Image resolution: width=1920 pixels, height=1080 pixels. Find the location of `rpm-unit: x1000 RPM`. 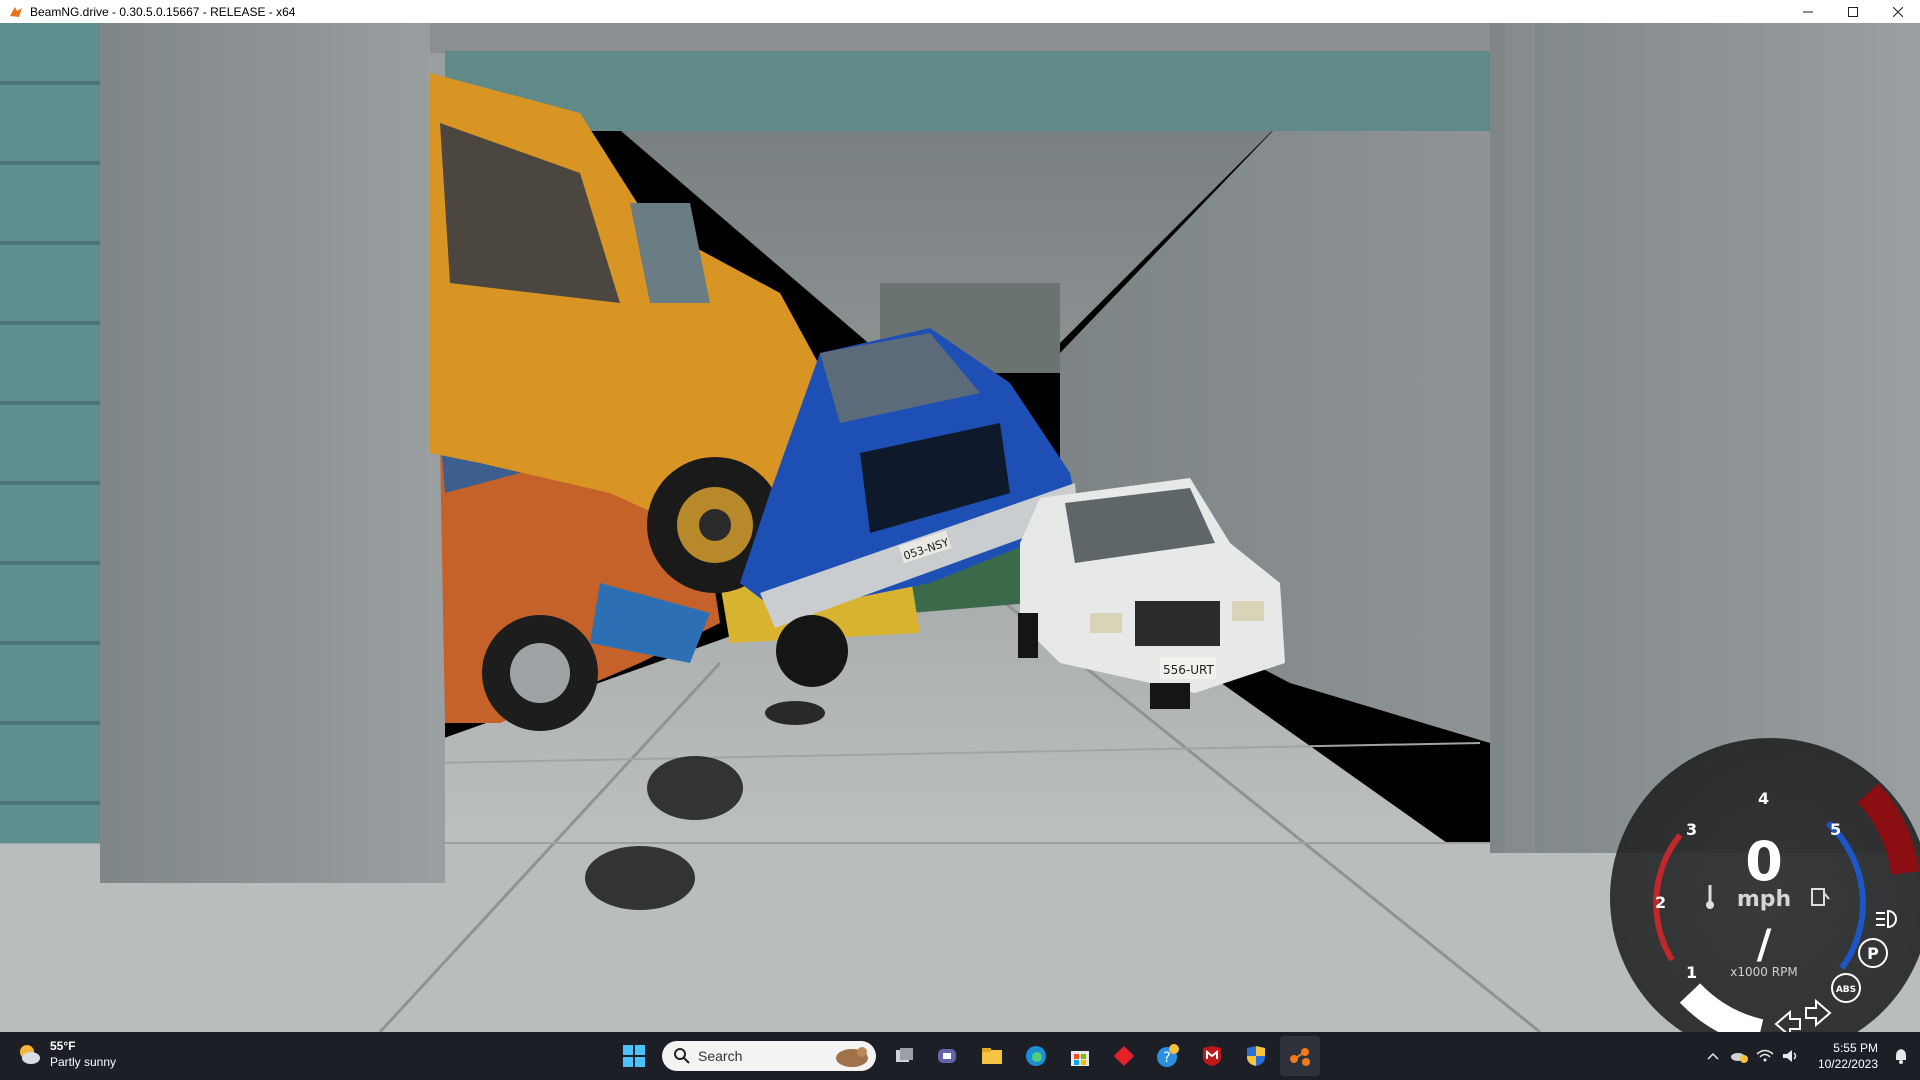

rpm-unit: x1000 RPM is located at coordinates (1763, 972).